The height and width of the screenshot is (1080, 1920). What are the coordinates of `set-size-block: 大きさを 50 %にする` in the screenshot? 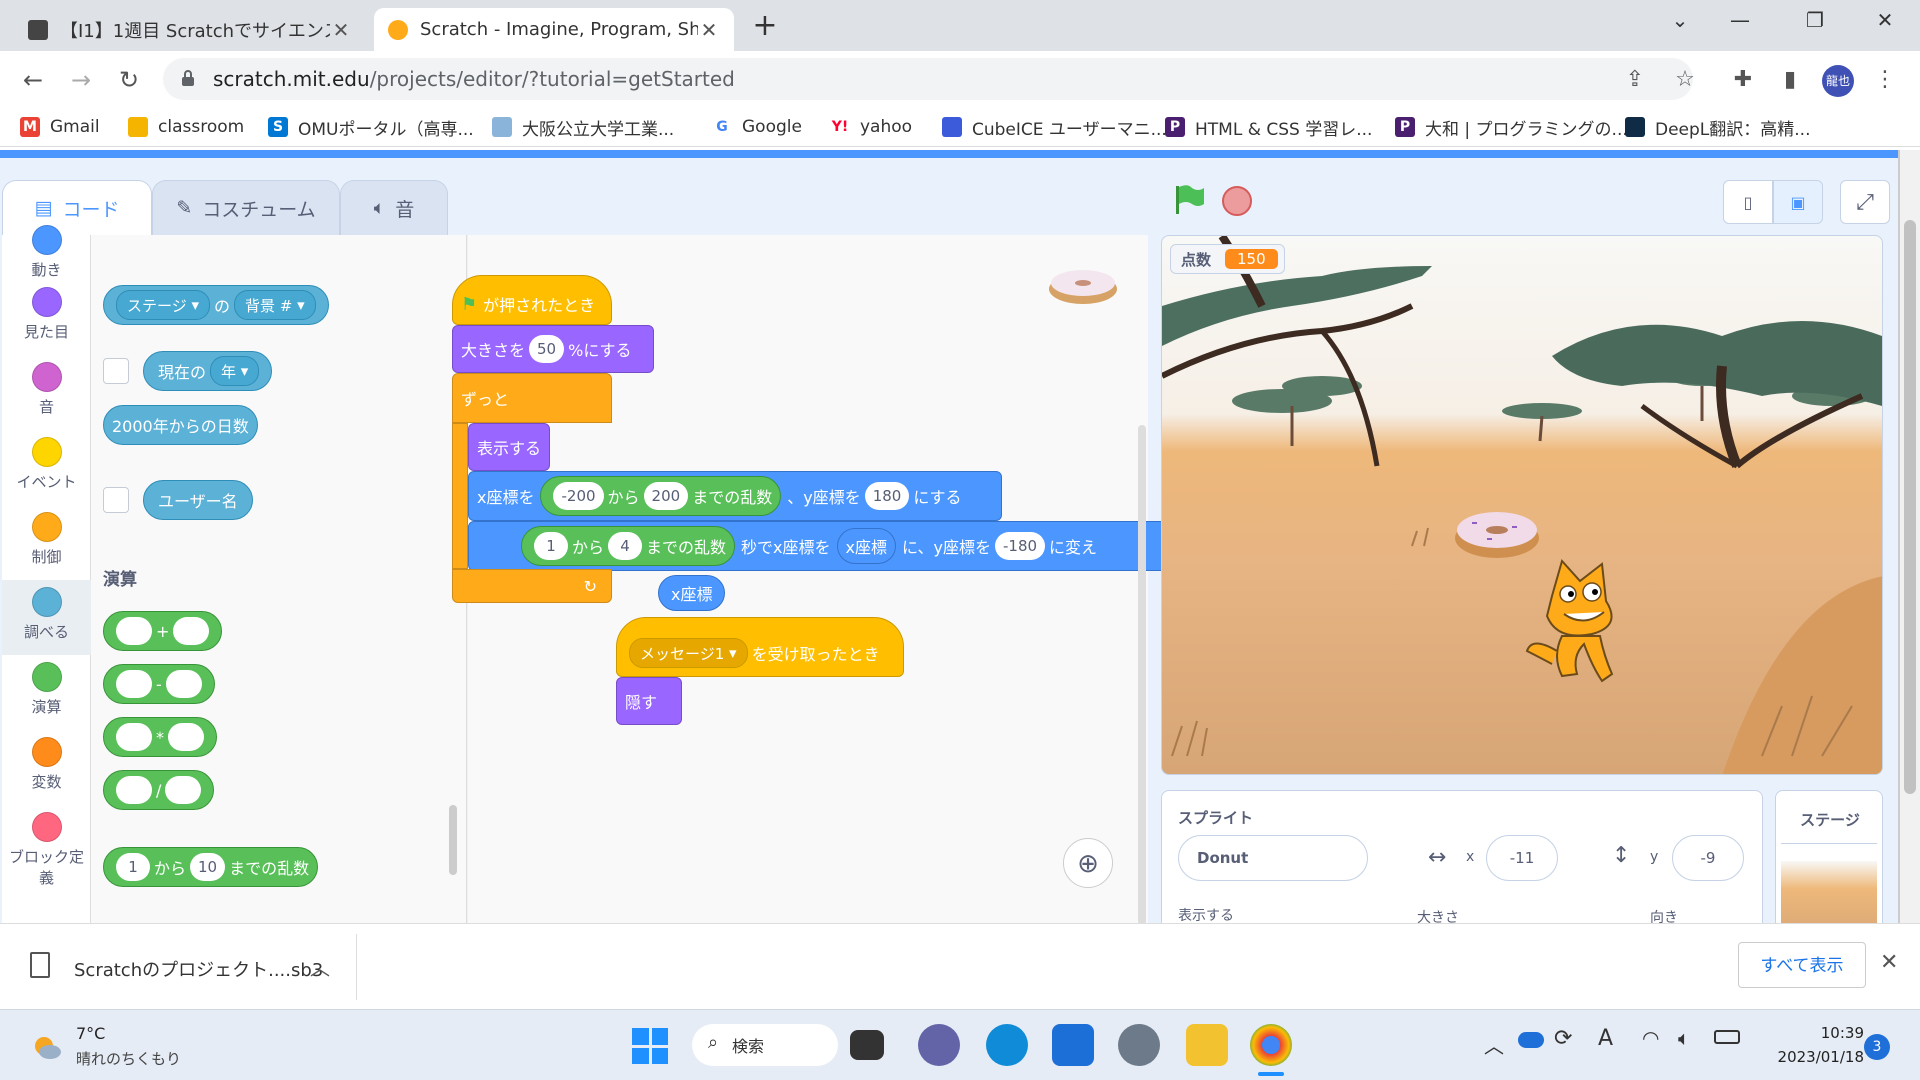 It's located at (553, 349).